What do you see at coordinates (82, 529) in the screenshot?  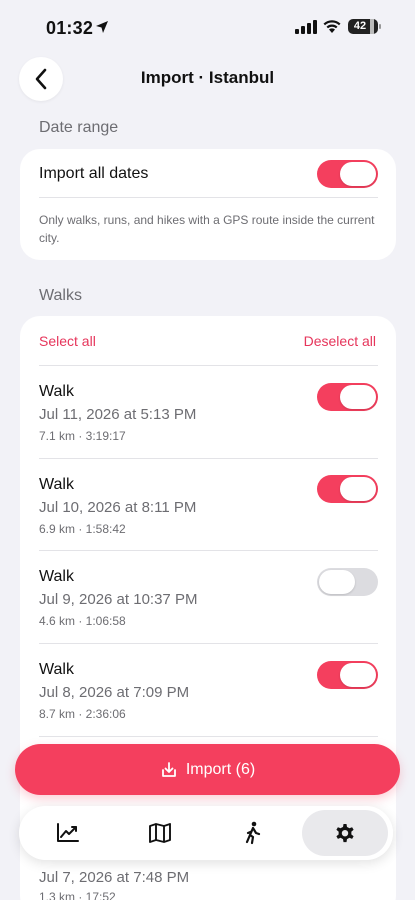 I see `walk-meta: 6.9 km · 1:58:42` at bounding box center [82, 529].